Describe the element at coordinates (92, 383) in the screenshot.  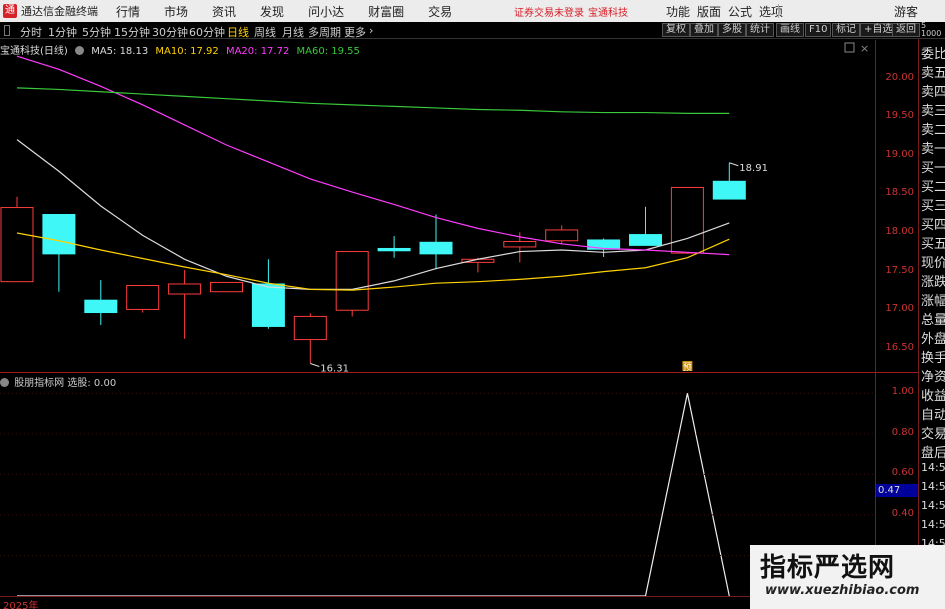
I see `indicator-value: 选股: 0.00` at that location.